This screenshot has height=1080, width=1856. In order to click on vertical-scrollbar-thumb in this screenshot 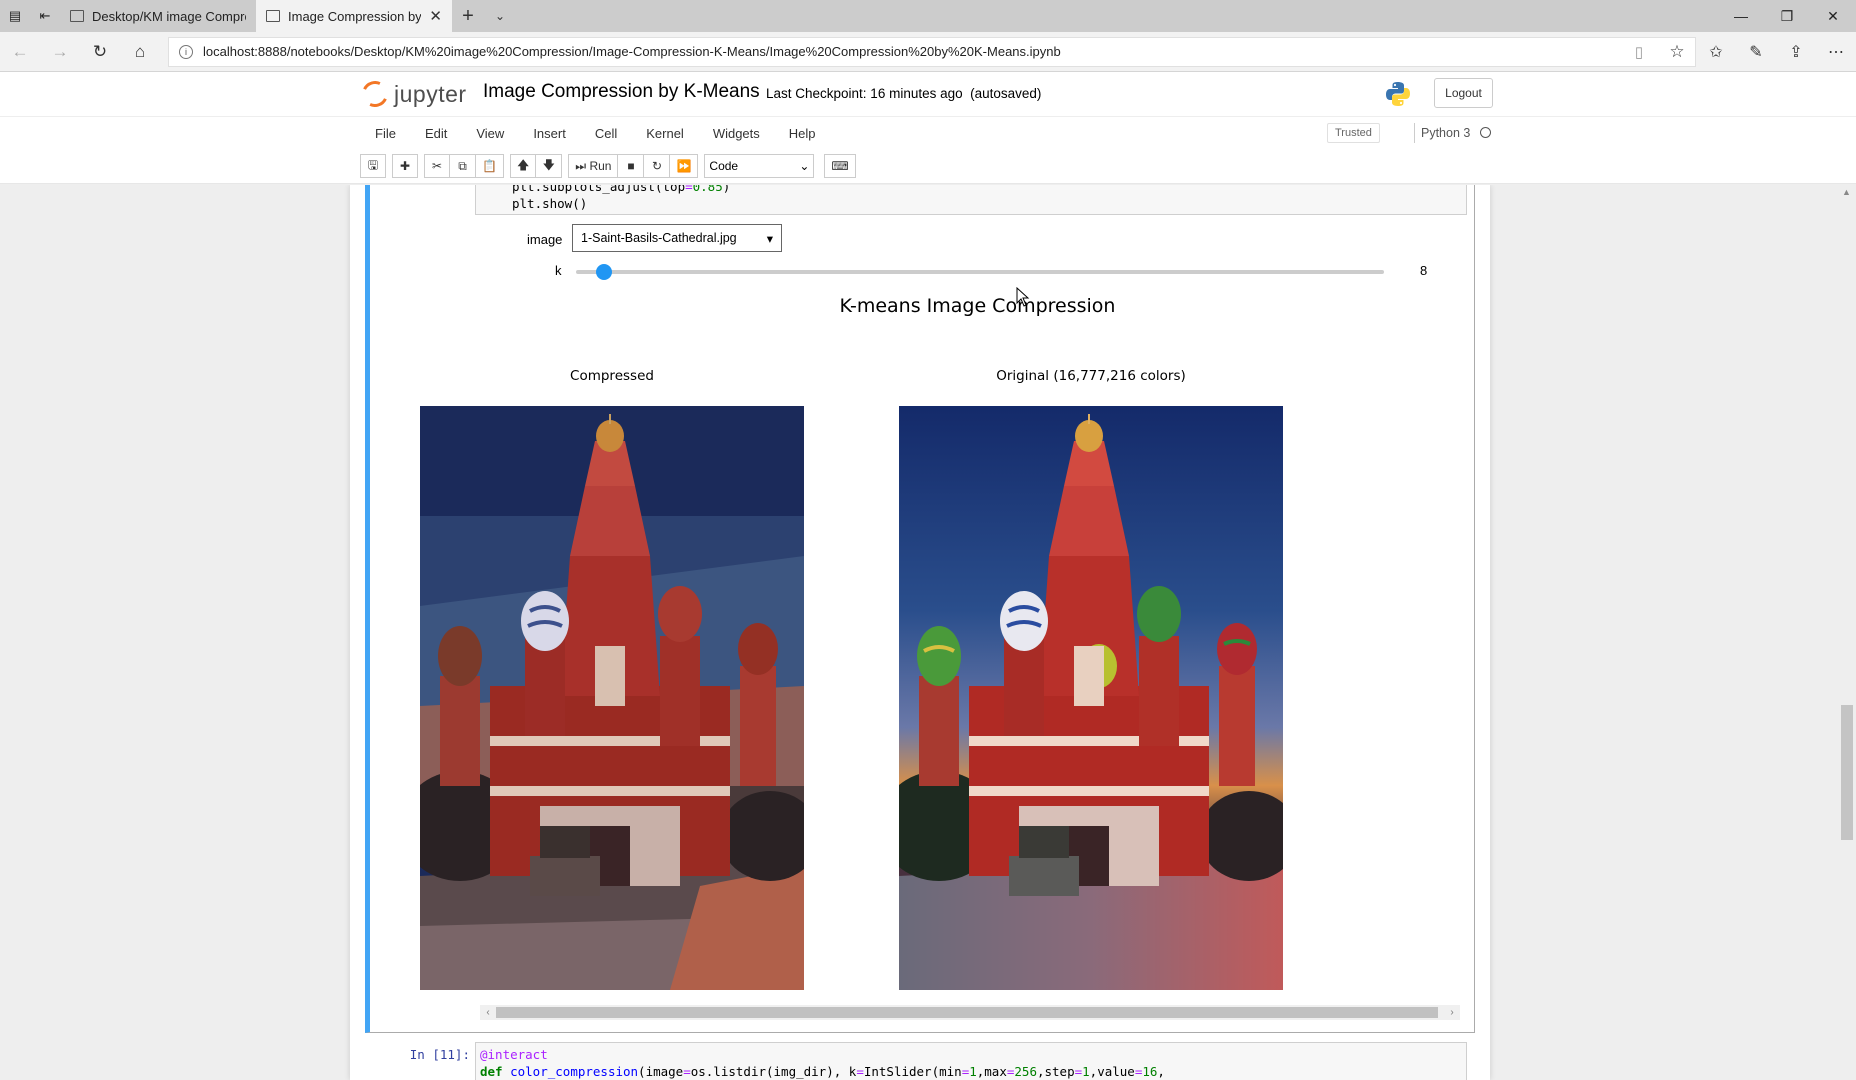, I will do `click(1847, 772)`.